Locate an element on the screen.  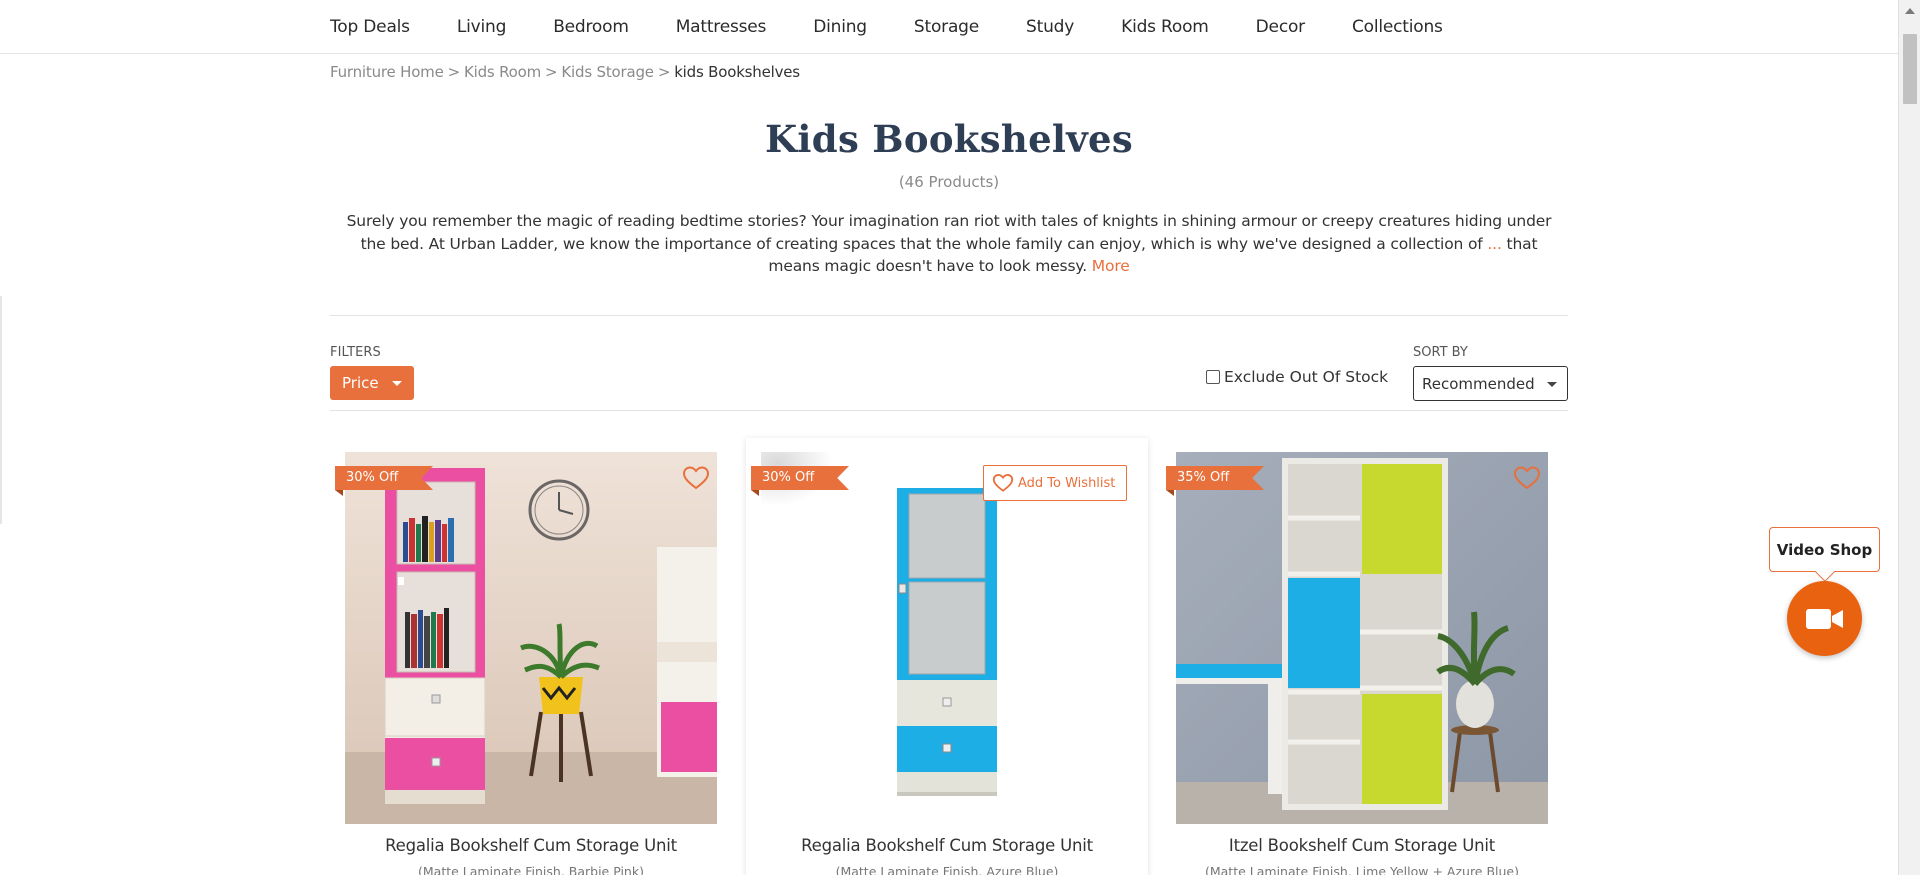
filters-label: FILTERS is located at coordinates (355, 352).